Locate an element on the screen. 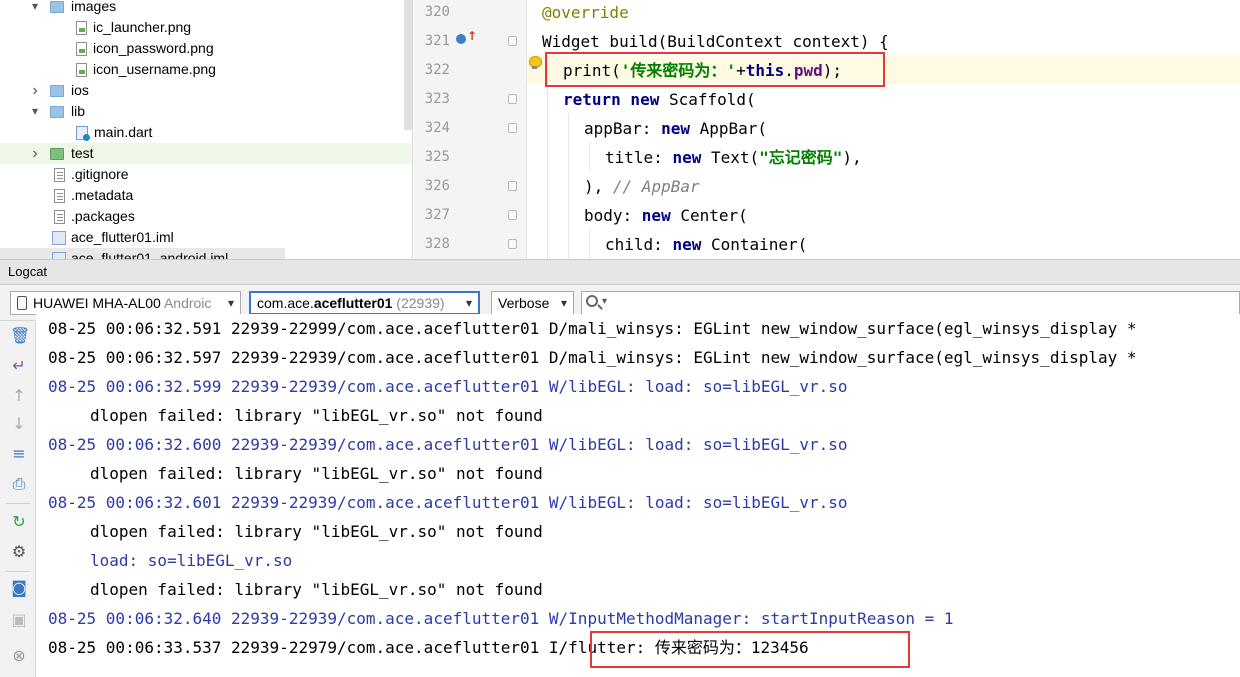 The width and height of the screenshot is (1240, 677). code-line-321: Widget build(BuildContext context) { is located at coordinates (827, 41).